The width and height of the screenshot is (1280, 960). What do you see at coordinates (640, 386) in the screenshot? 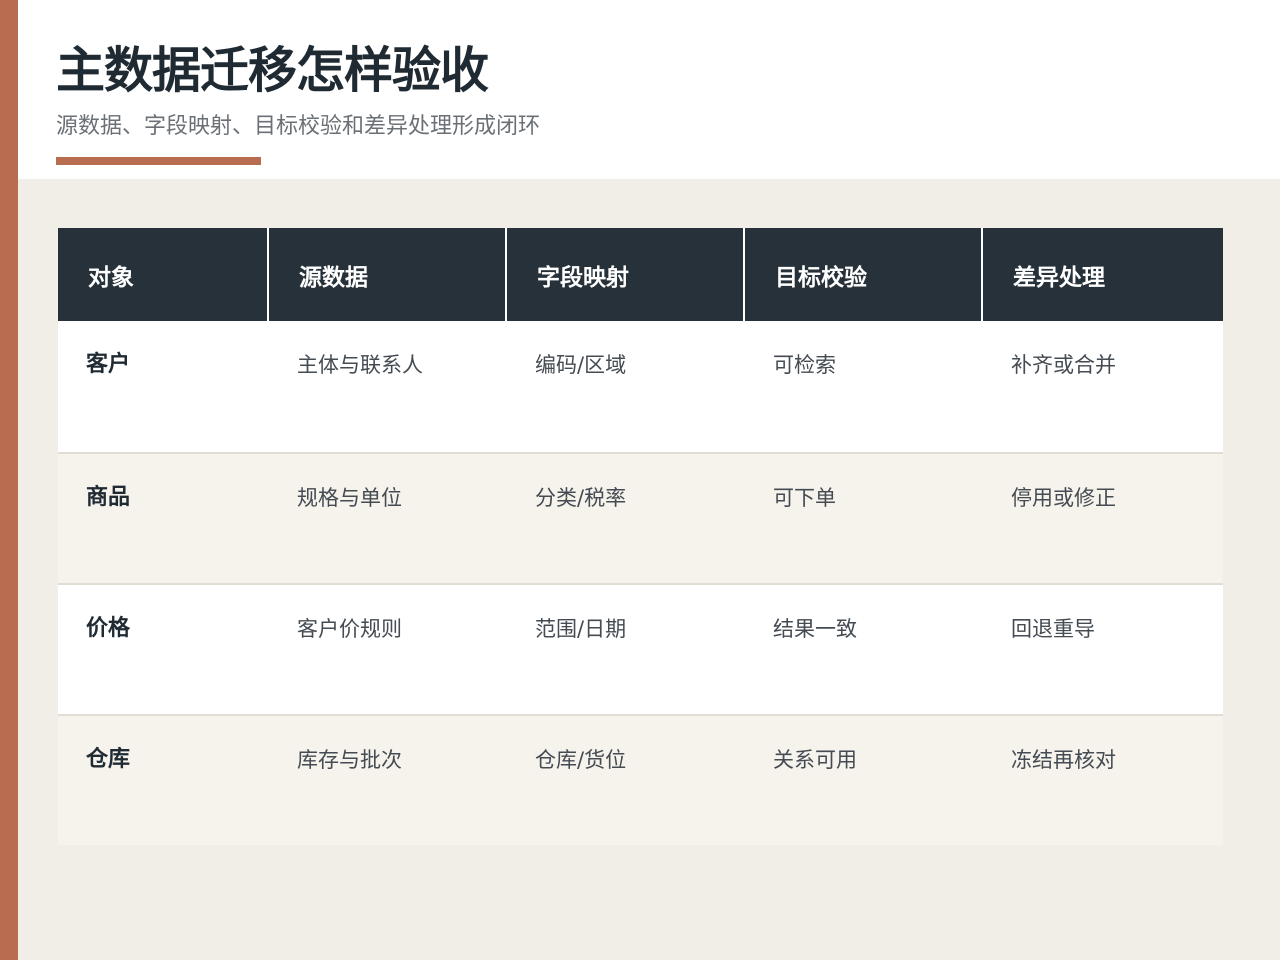
I see `table-row: 客户 主体与联系人 编码/区域 可检索 补齐或合并` at bounding box center [640, 386].